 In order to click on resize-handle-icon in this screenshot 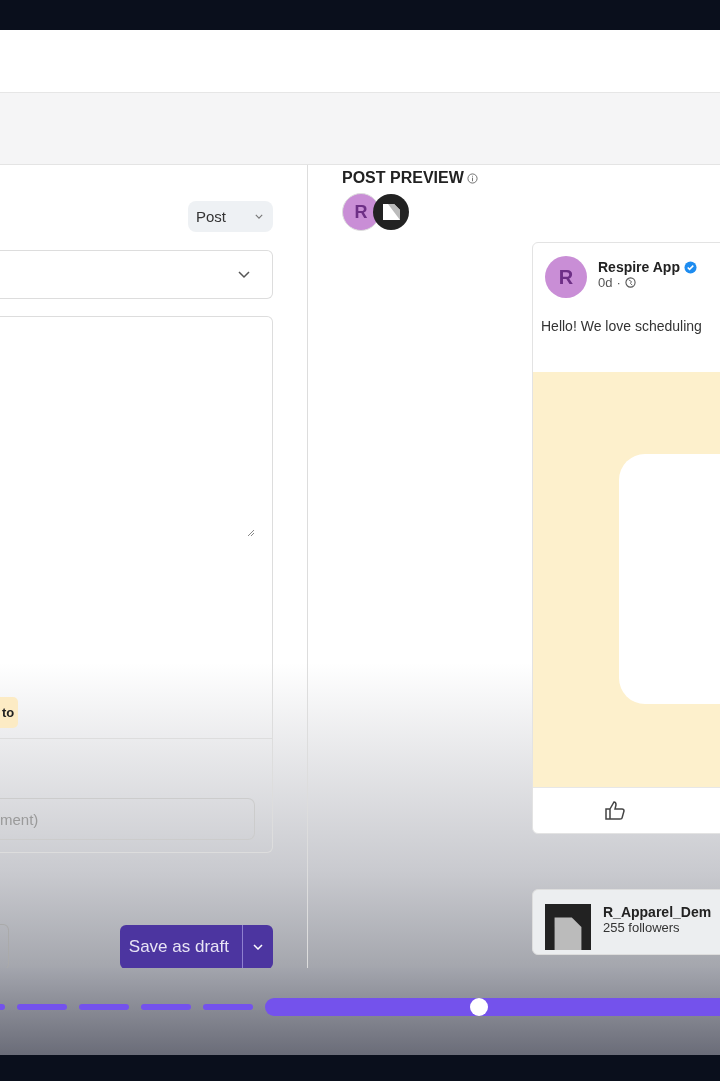, I will do `click(251, 533)`.